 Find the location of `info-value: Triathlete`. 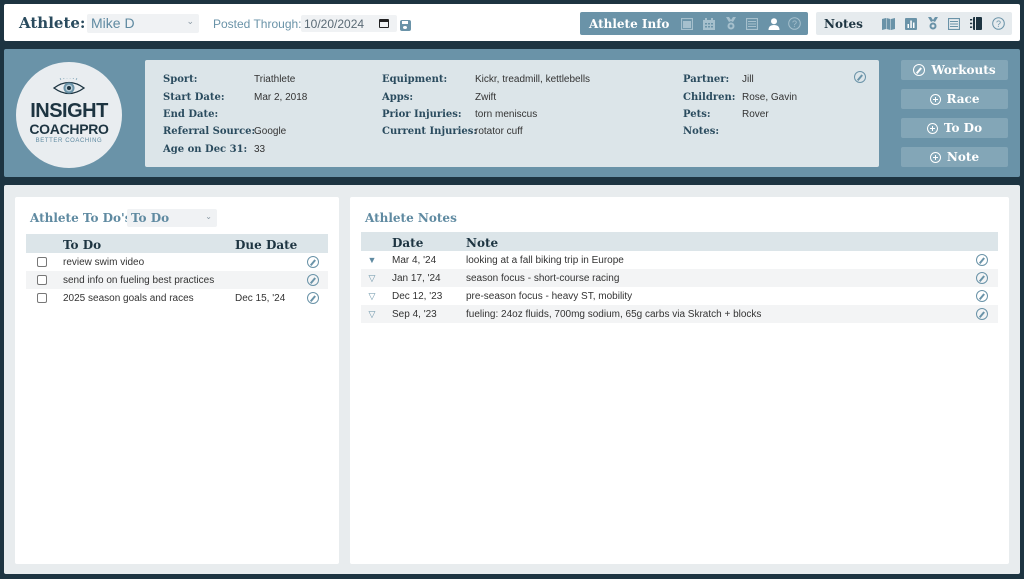

info-value: Triathlete is located at coordinates (275, 79).